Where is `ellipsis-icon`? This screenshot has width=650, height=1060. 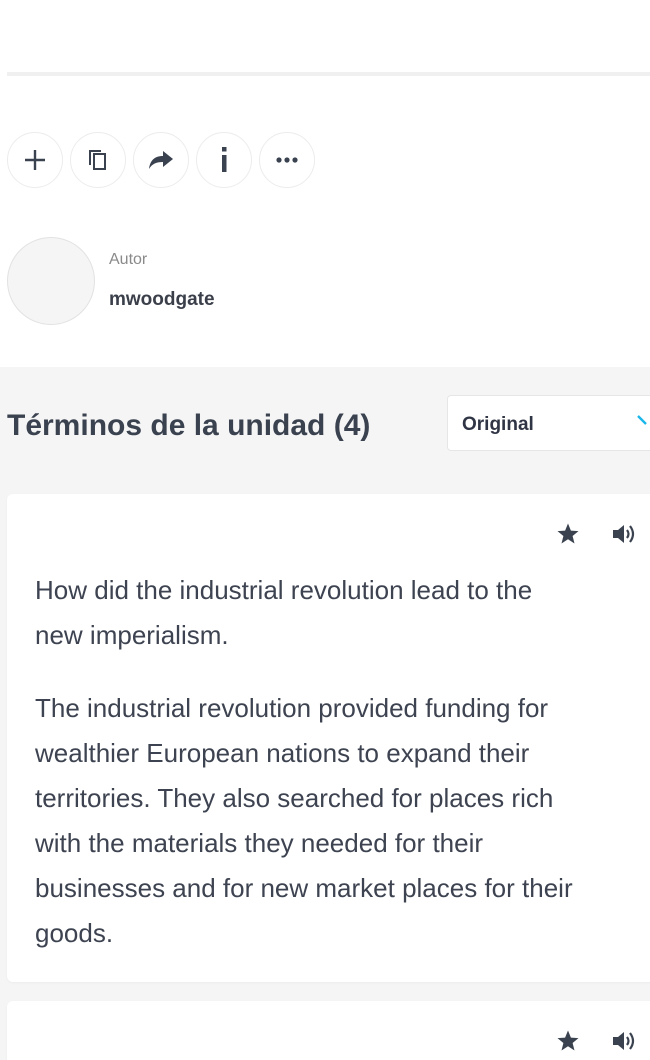 ellipsis-icon is located at coordinates (287, 160).